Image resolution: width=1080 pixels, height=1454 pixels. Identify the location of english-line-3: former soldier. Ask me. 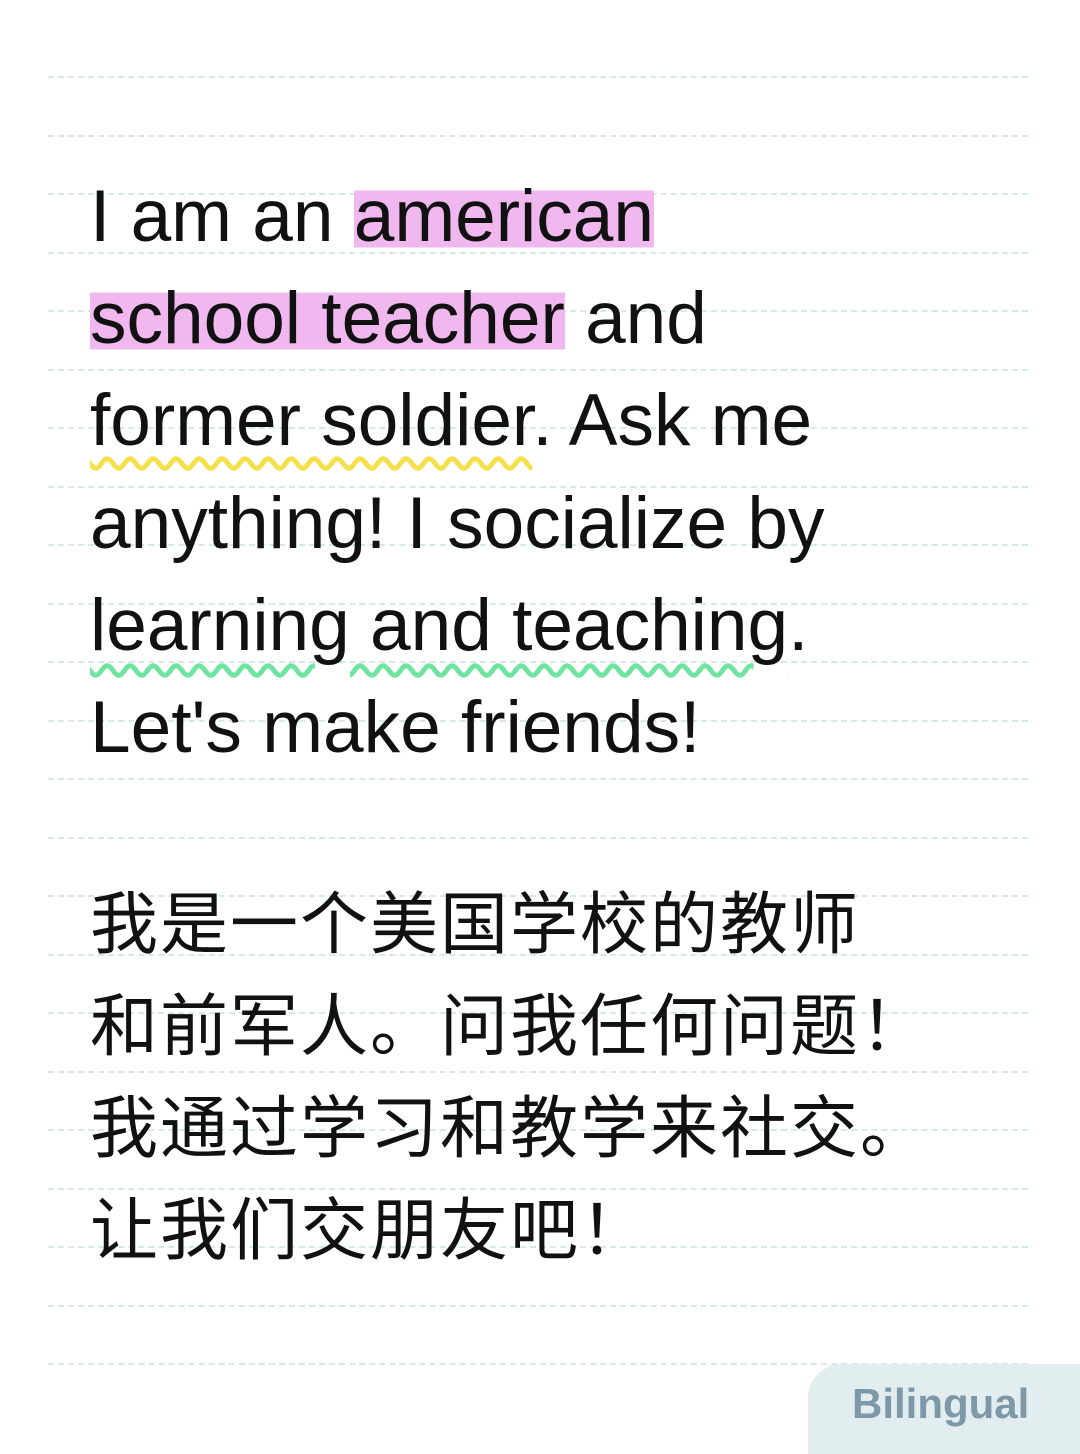
(451, 420).